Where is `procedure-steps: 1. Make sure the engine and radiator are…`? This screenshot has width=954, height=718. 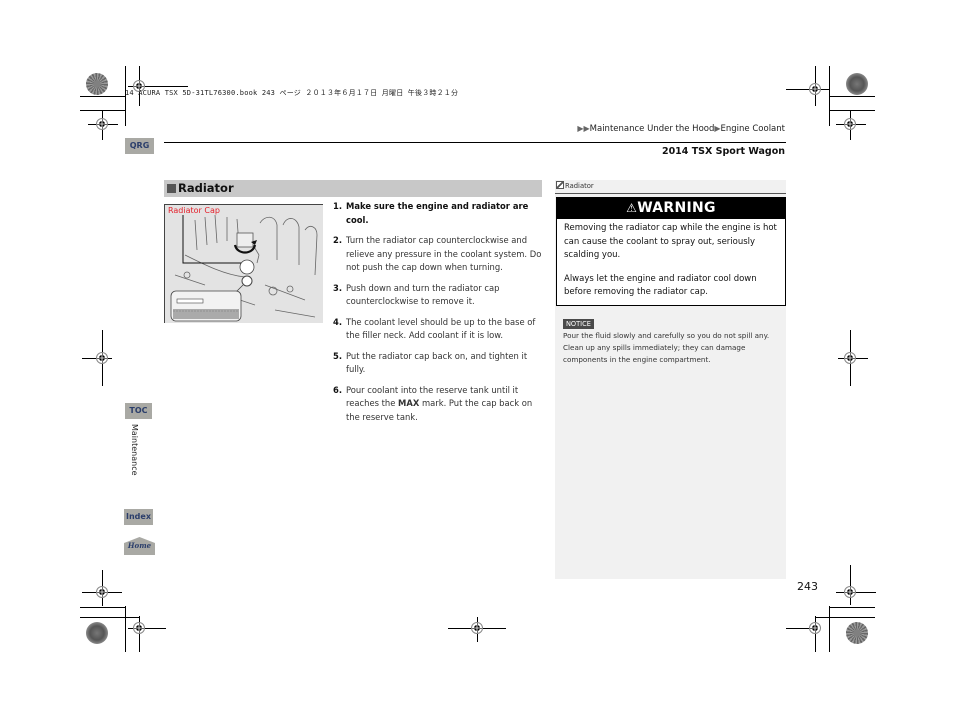
procedure-steps: 1. Make sure the engine and radiator are… is located at coordinates (439, 315).